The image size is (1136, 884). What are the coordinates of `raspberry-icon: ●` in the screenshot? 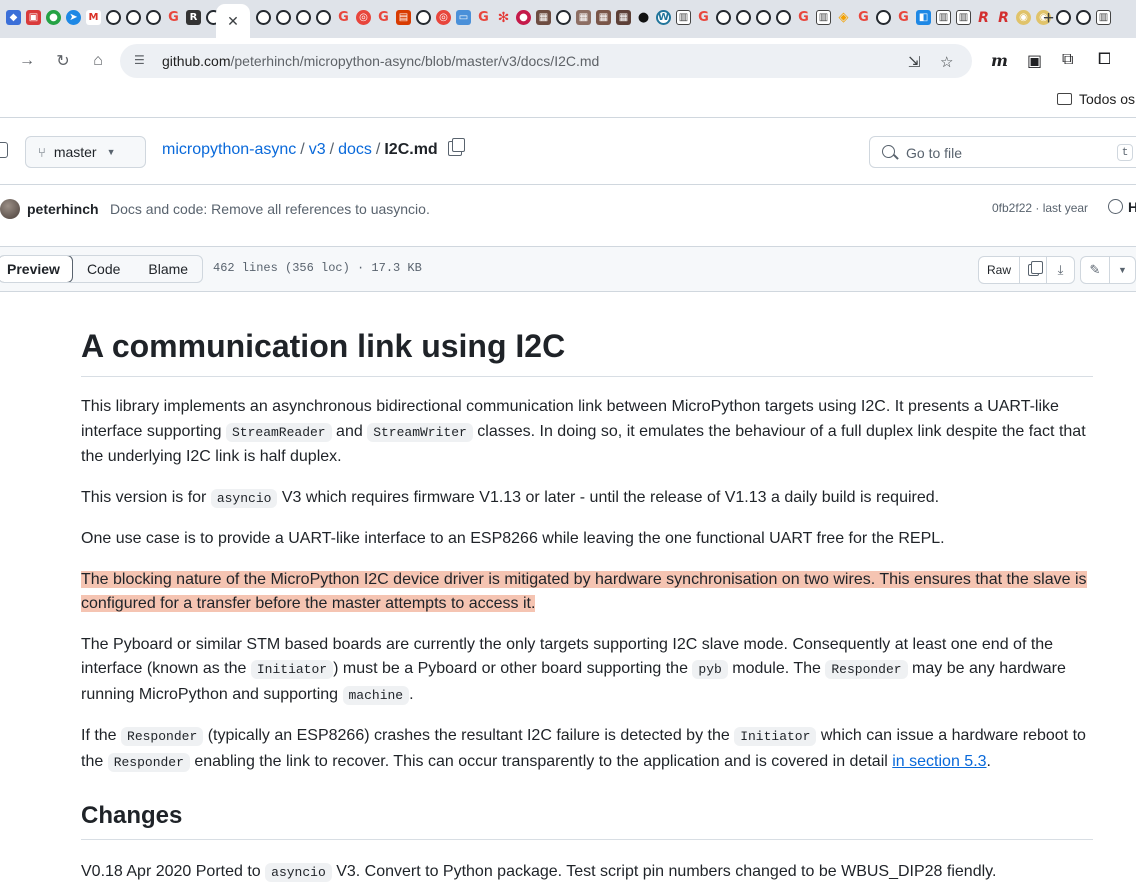 It's located at (523, 17).